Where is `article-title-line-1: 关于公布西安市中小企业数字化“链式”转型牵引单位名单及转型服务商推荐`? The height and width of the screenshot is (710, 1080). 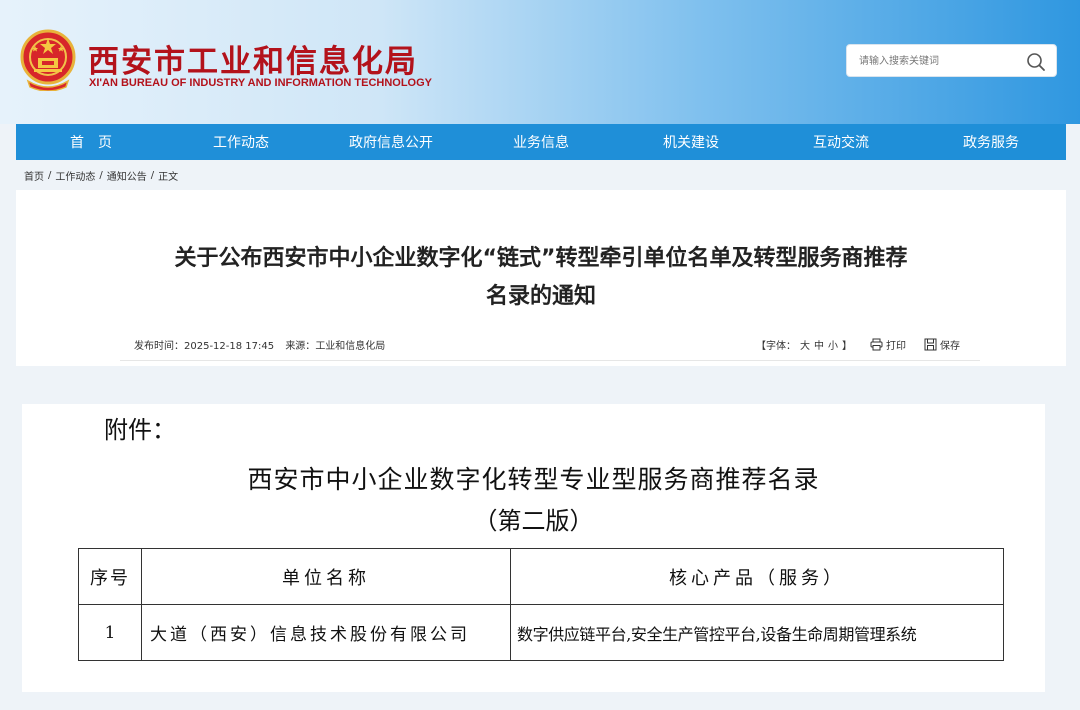
article-title-line-1: 关于公布西安市中小企业数字化“链式”转型牵引单位名单及转型服务商推荐 is located at coordinates (541, 258).